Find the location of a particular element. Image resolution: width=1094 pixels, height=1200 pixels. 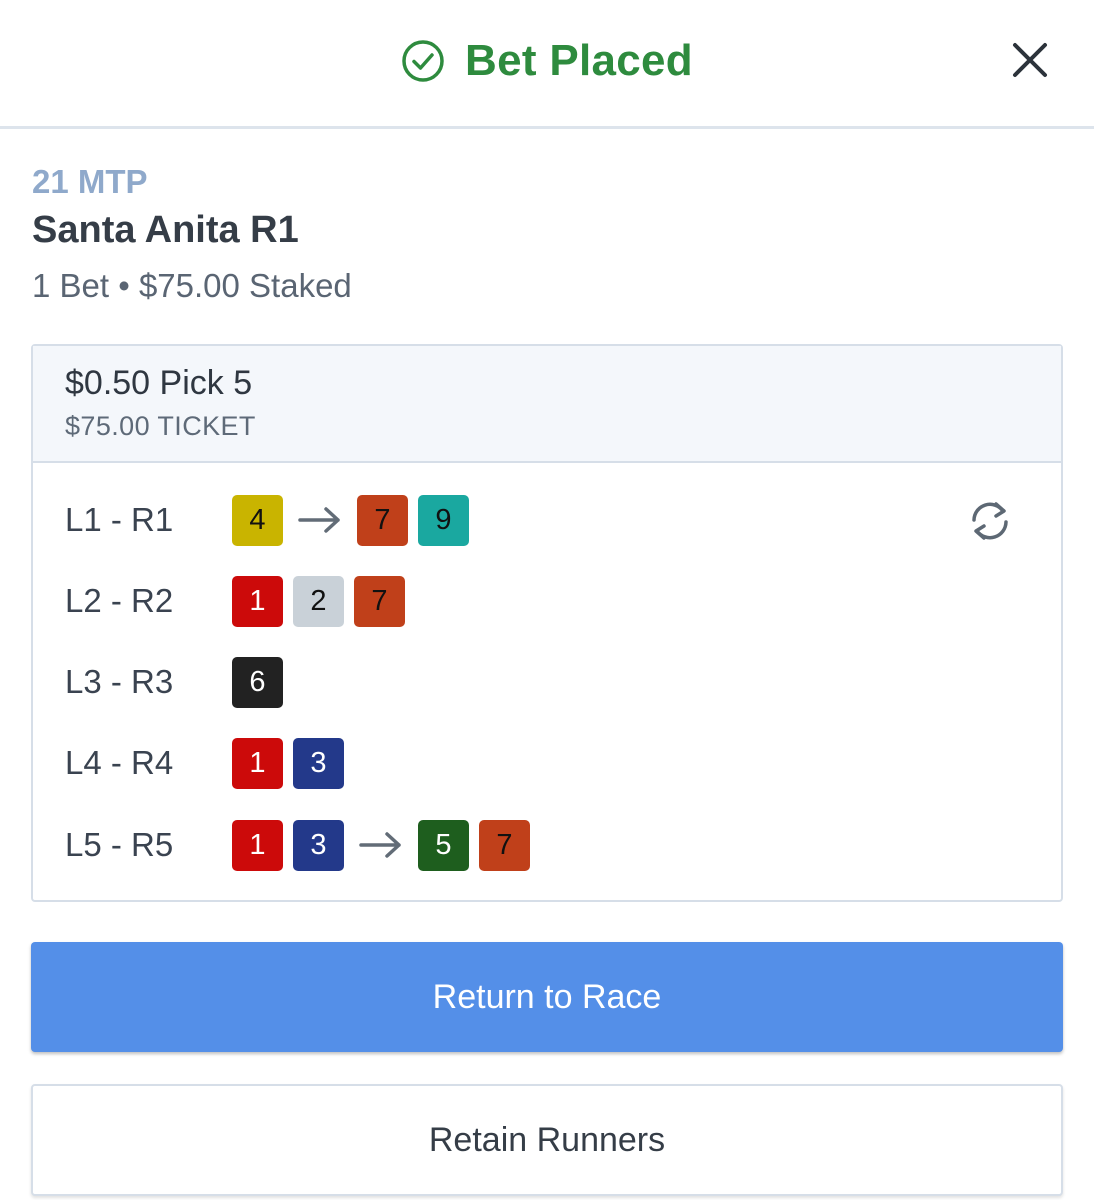

leg-label: L2 - R2 is located at coordinates (119, 600).